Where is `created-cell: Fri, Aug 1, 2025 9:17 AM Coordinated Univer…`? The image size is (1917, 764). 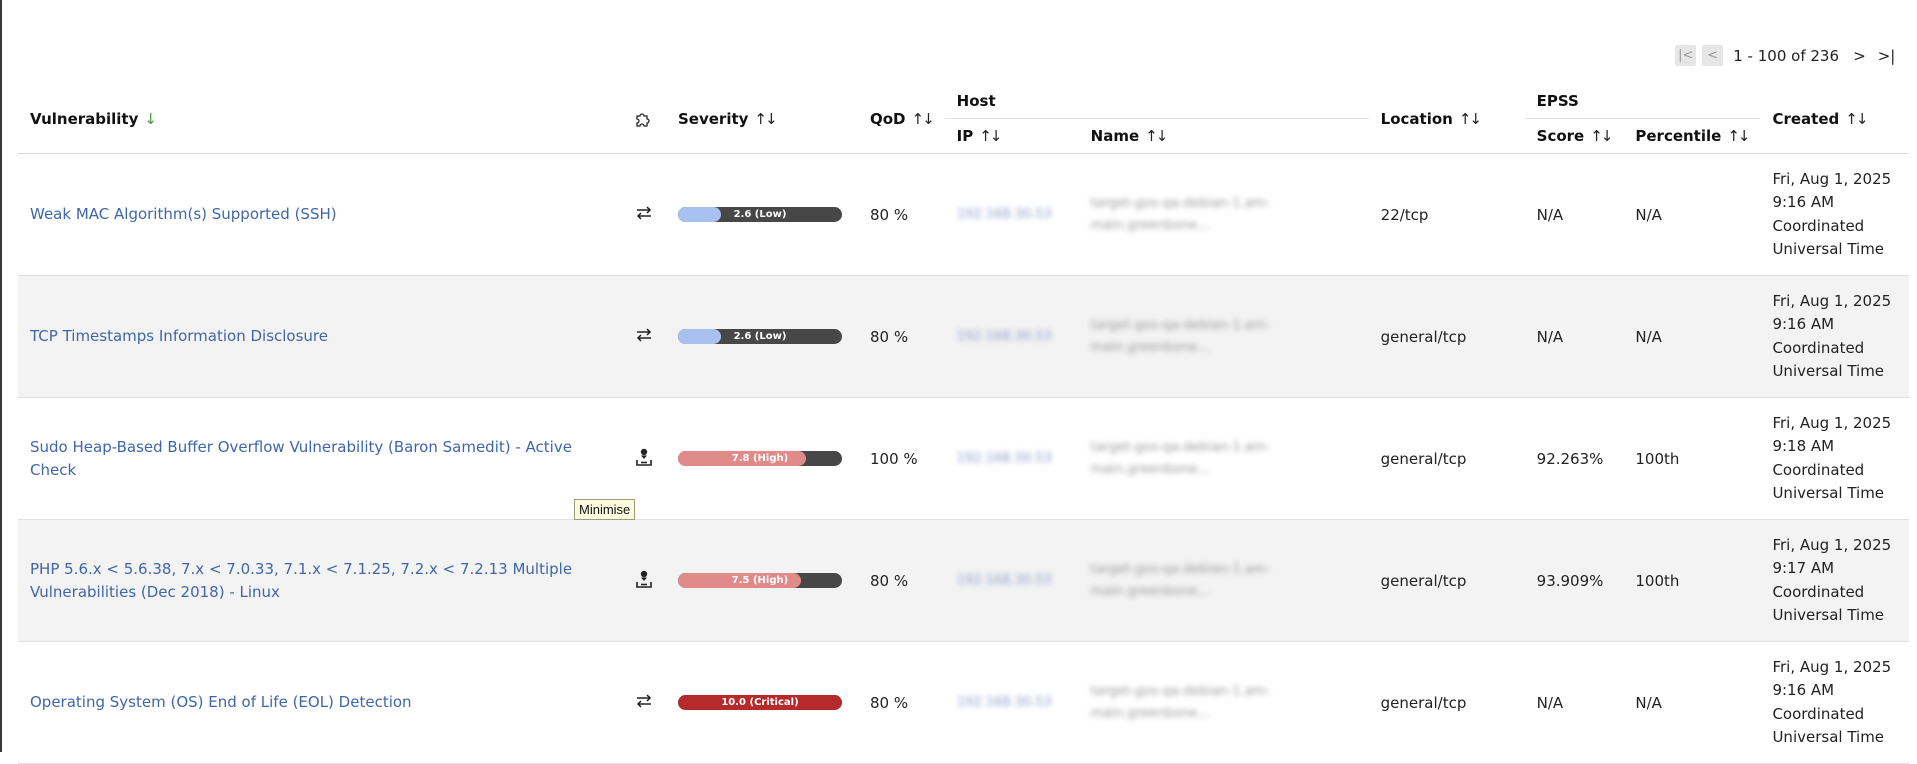 created-cell: Fri, Aug 1, 2025 9:17 AM Coordinated Univer… is located at coordinates (1834, 581).